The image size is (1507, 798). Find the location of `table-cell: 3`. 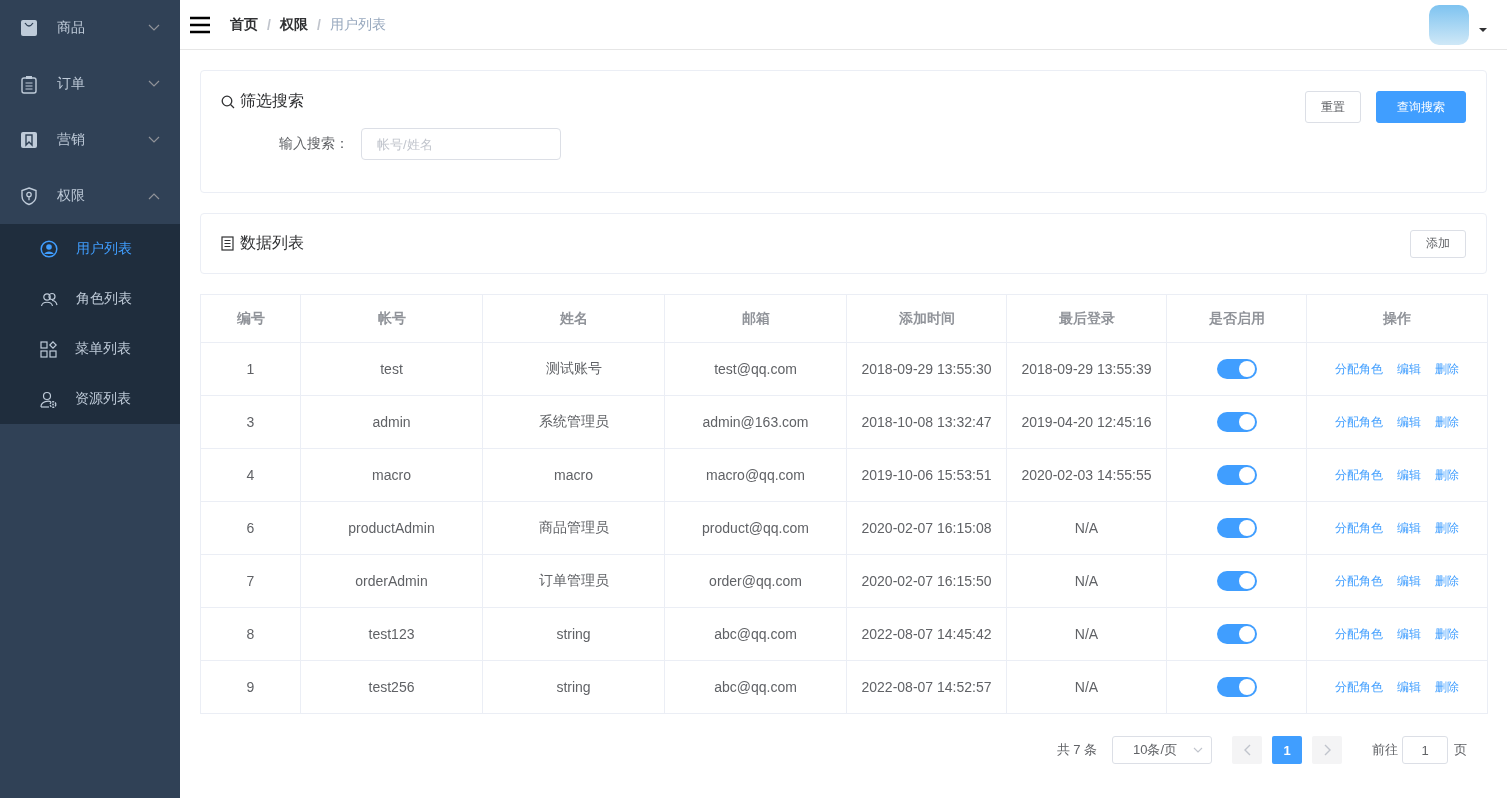

table-cell: 3 is located at coordinates (250, 422).